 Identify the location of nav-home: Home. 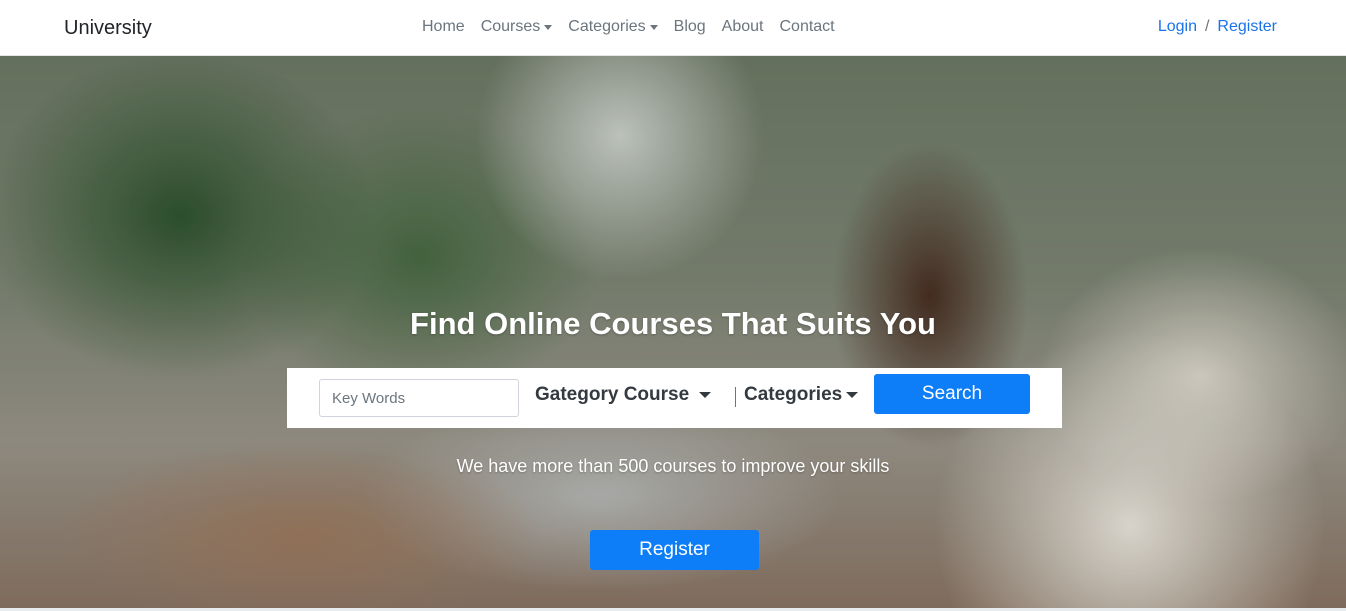
(443, 27).